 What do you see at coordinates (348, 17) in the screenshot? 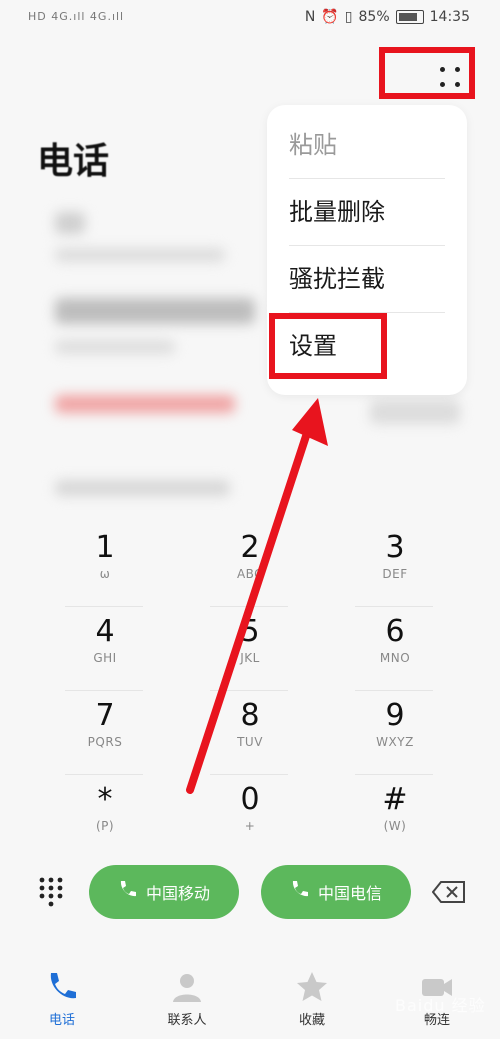
I see `vibrate-icon: ▯` at bounding box center [348, 17].